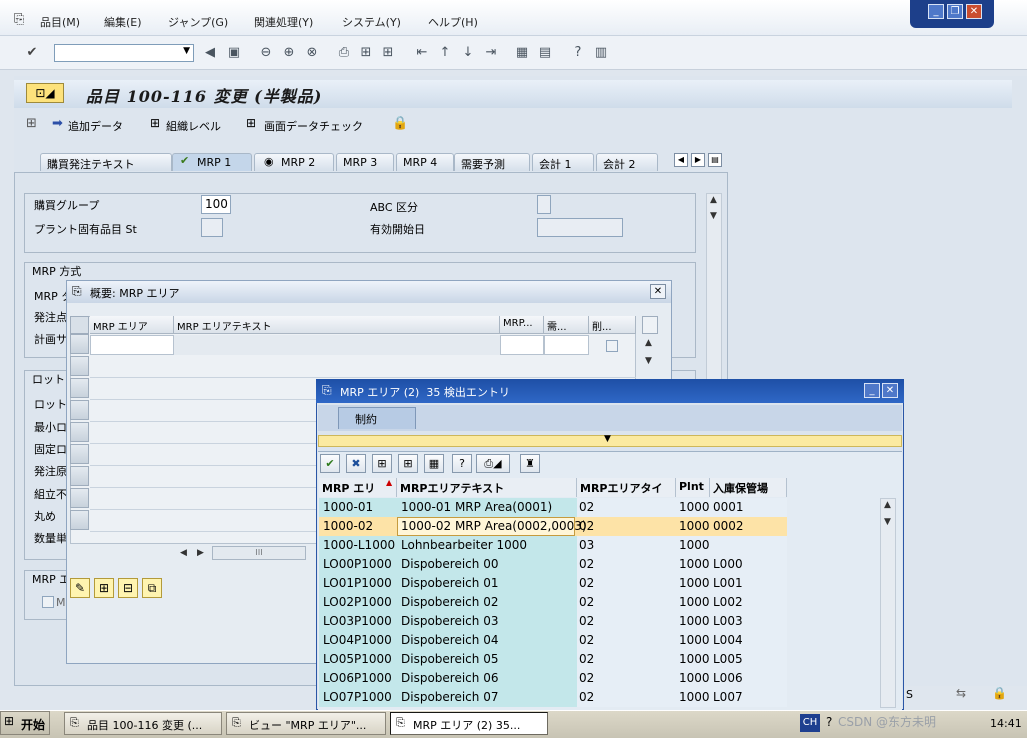 This screenshot has width=1027, height=738. What do you see at coordinates (491, 53) in the screenshot?
I see `last-page-icon: ⇥` at bounding box center [491, 53].